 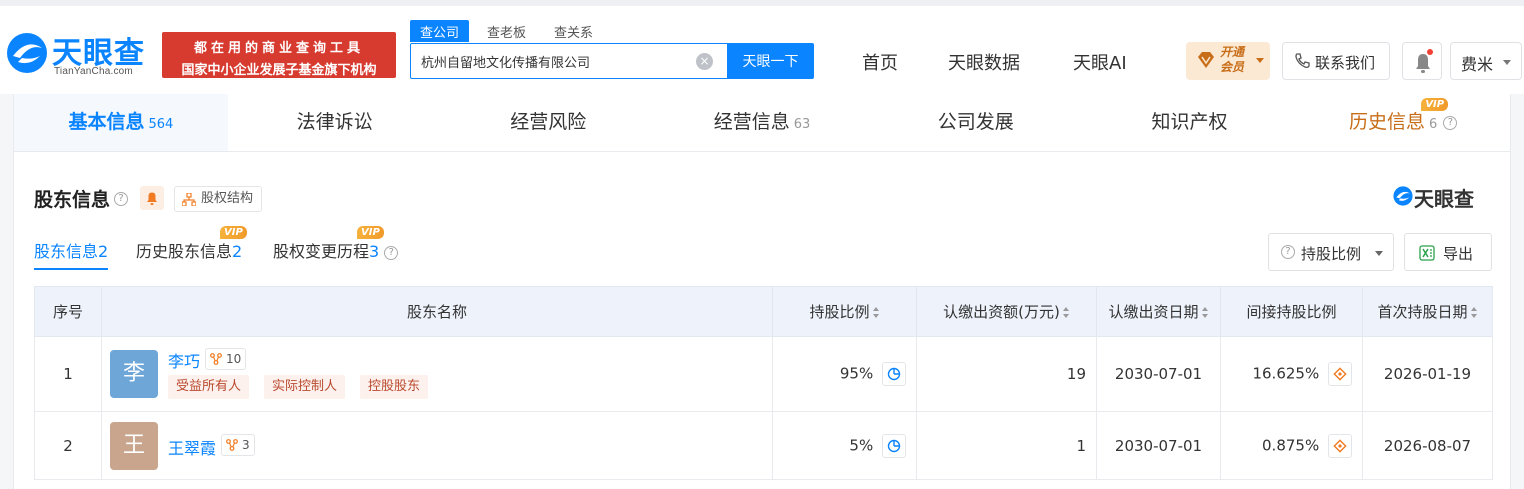 What do you see at coordinates (68, 311) in the screenshot?
I see `col-index: 序号` at bounding box center [68, 311].